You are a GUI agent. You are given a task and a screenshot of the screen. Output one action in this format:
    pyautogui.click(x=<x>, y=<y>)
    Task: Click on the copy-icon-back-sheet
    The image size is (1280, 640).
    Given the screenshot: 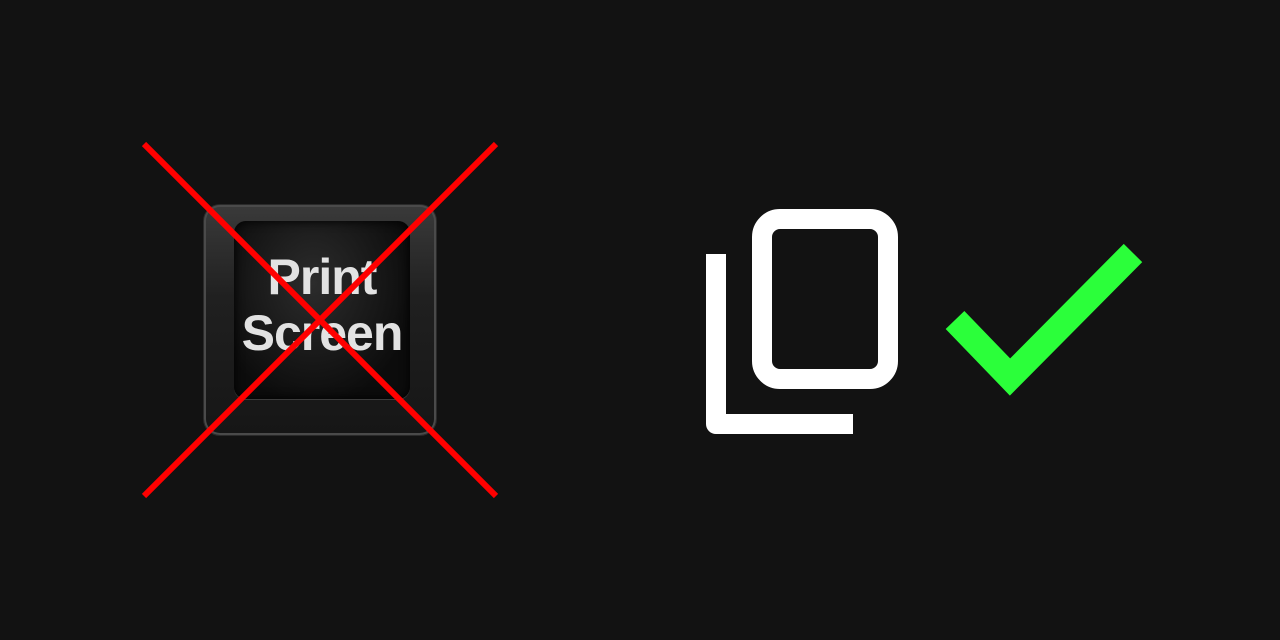 What is the action you would take?
    pyautogui.click(x=779, y=344)
    